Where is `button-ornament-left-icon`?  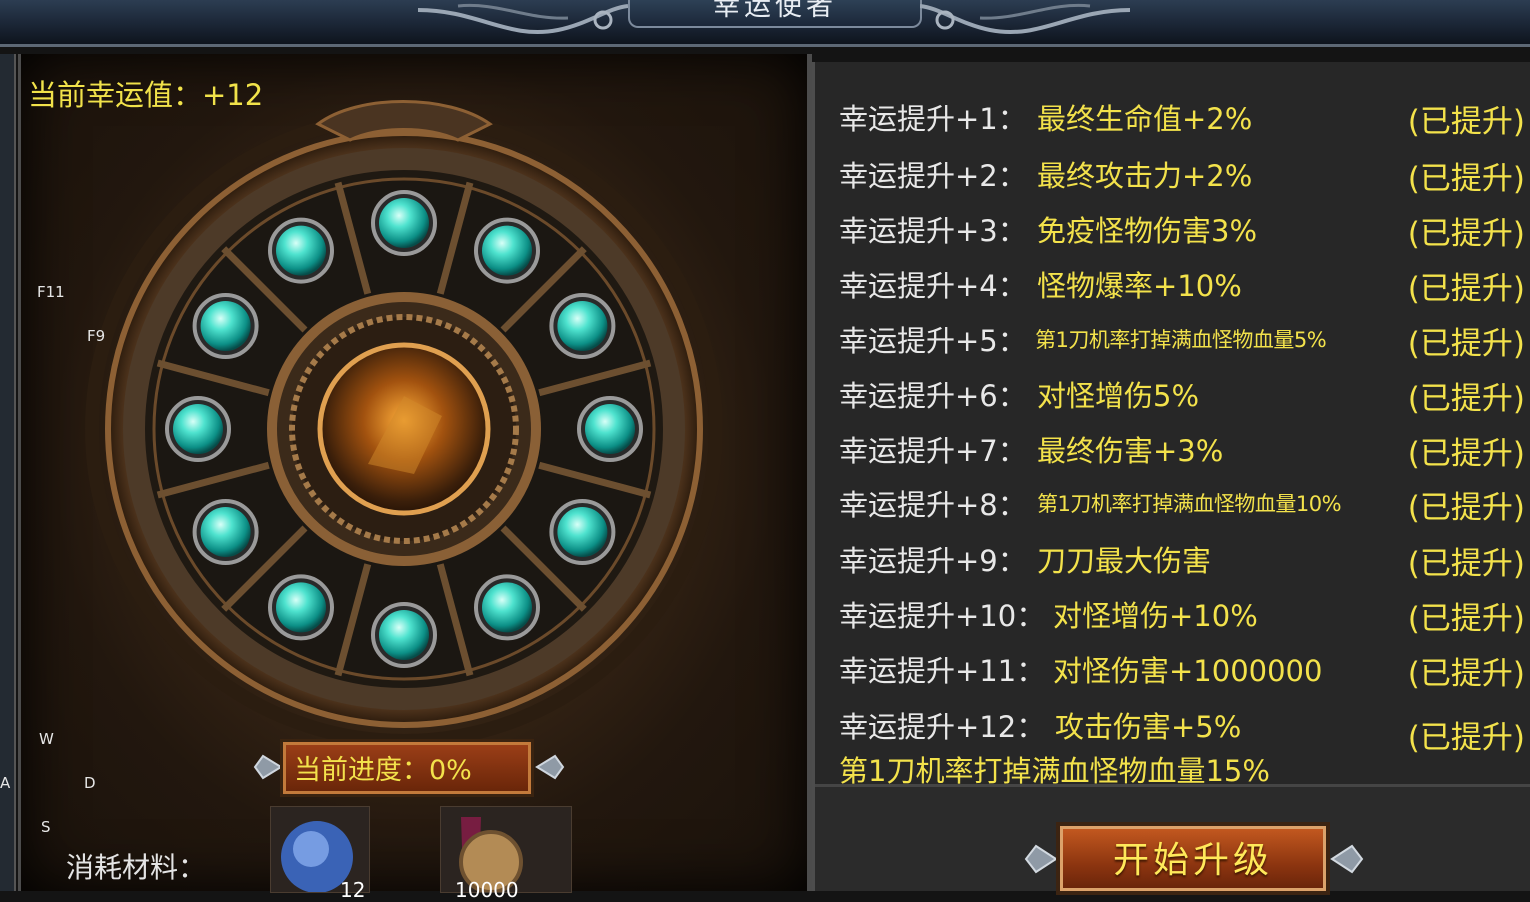
button-ornament-left-icon is located at coordinates (1041, 859).